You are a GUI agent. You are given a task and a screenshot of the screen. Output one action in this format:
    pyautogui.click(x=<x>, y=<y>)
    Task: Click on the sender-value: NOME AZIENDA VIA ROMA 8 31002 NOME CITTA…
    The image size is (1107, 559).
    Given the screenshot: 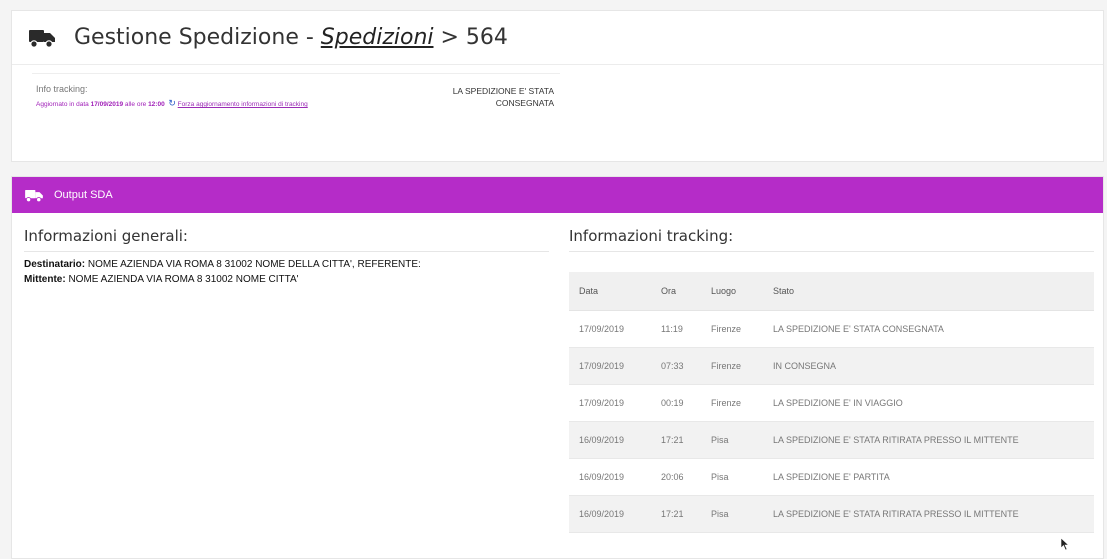 What is the action you would take?
    pyautogui.click(x=182, y=279)
    